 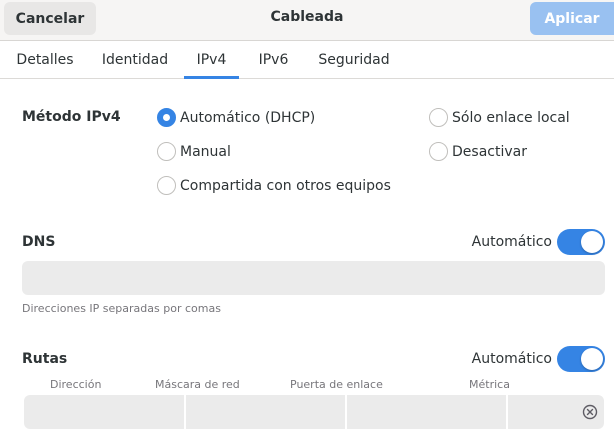 I want to click on radio-automatic-dhcp: Automático (DHCP), so click(x=236, y=117).